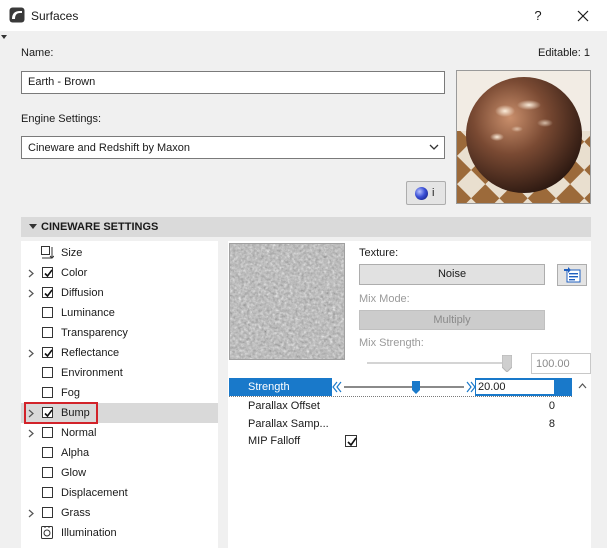  I want to click on channel-item-luminance: Luminance, so click(119, 313).